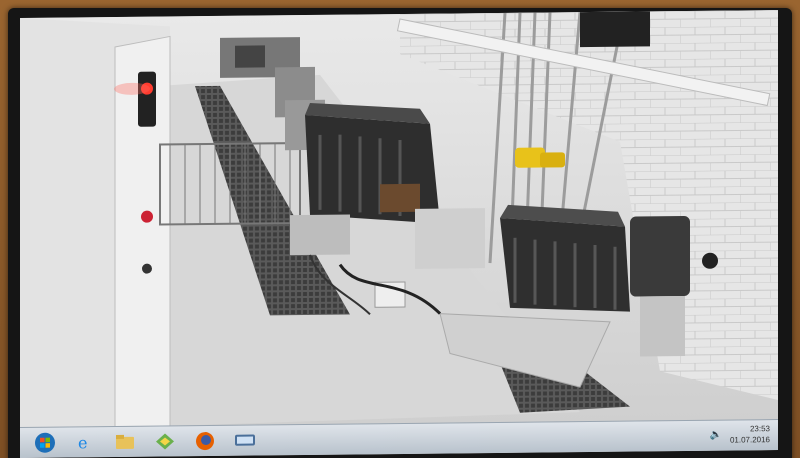 This screenshot has width=800, height=458. Describe the element at coordinates (125, 442) in the screenshot. I see `file-explorer-icon` at that location.